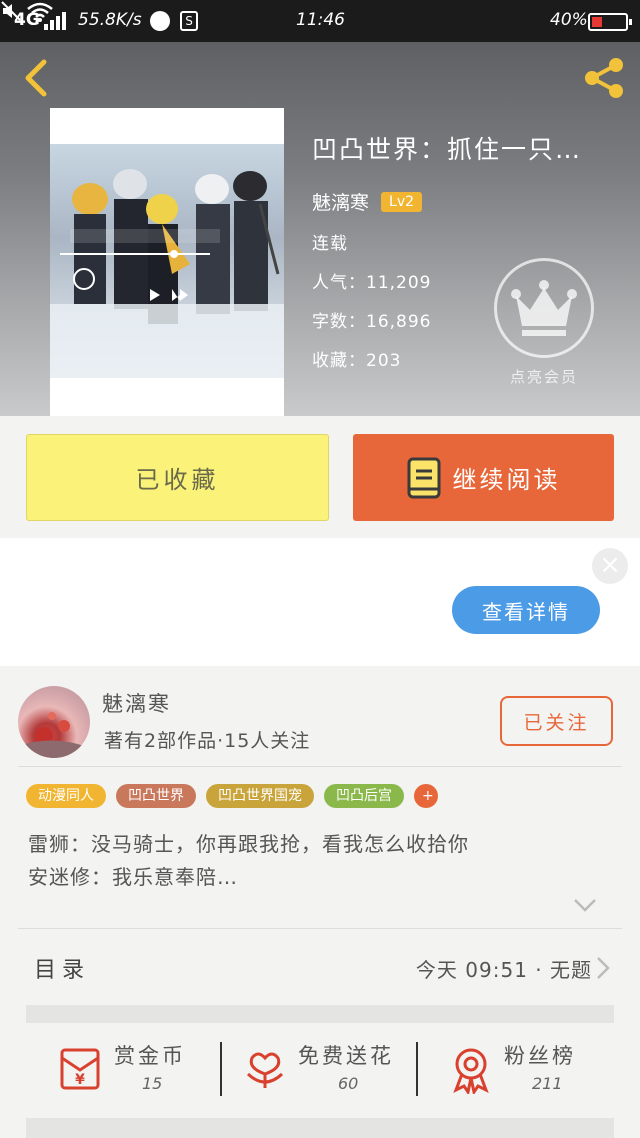 This screenshot has width=640, height=1138. I want to click on favorited-button: 已收藏, so click(177, 477).